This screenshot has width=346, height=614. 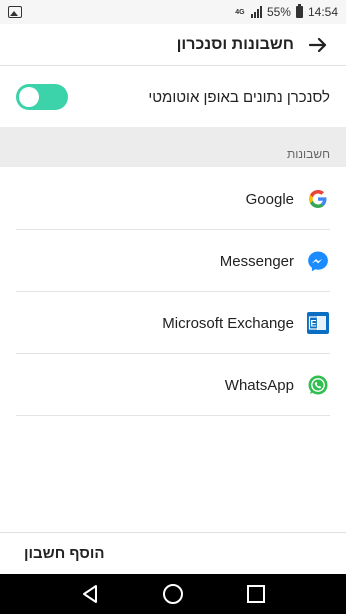 I want to click on account-name: WhatsApp, so click(x=259, y=385).